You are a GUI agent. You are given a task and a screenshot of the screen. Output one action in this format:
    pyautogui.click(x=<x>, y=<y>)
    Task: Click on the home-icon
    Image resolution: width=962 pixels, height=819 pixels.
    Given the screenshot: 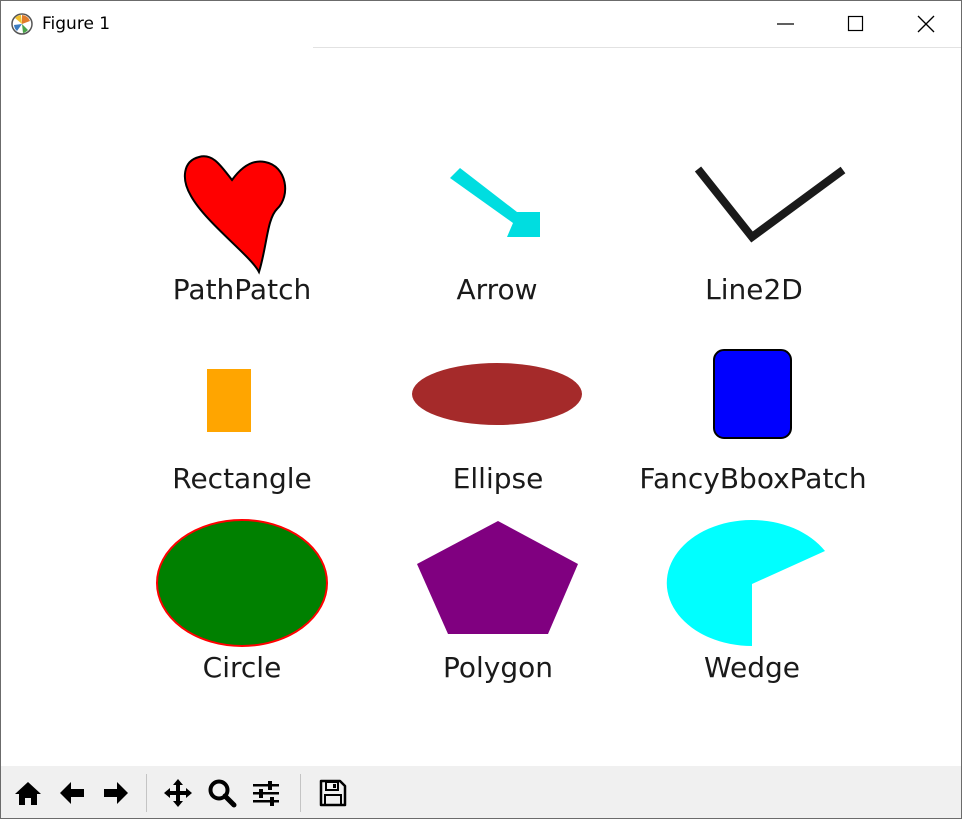 What is the action you would take?
    pyautogui.click(x=28, y=793)
    